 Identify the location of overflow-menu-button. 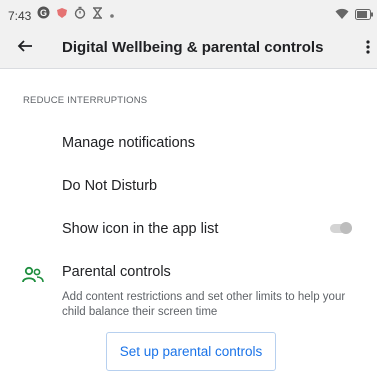
(368, 49).